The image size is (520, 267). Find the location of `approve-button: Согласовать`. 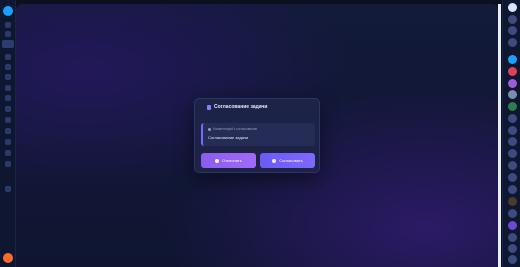

approve-button: Согласовать is located at coordinates (287, 160).